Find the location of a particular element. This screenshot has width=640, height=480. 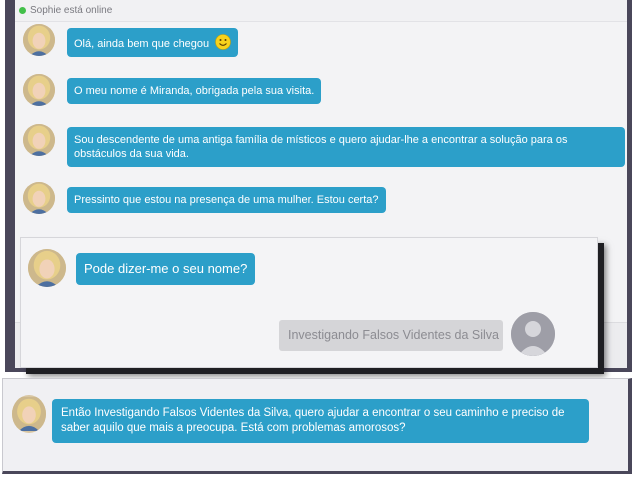

user-avatar-icon is located at coordinates (533, 334).